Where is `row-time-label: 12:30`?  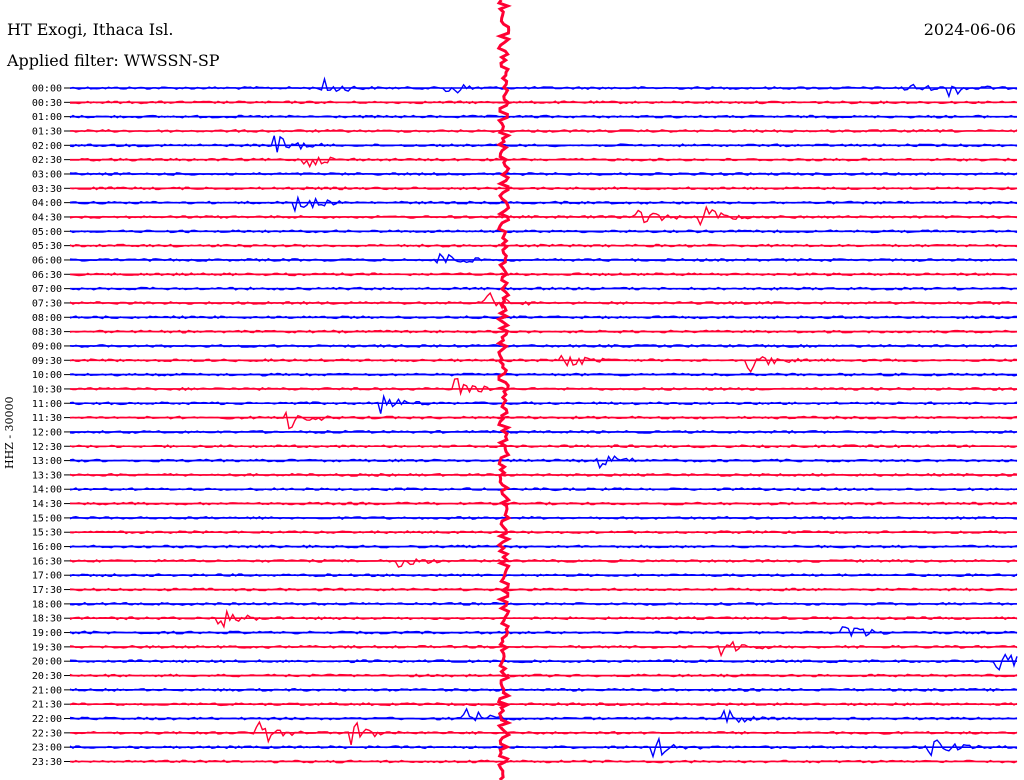 row-time-label: 12:30 is located at coordinates (47, 447).